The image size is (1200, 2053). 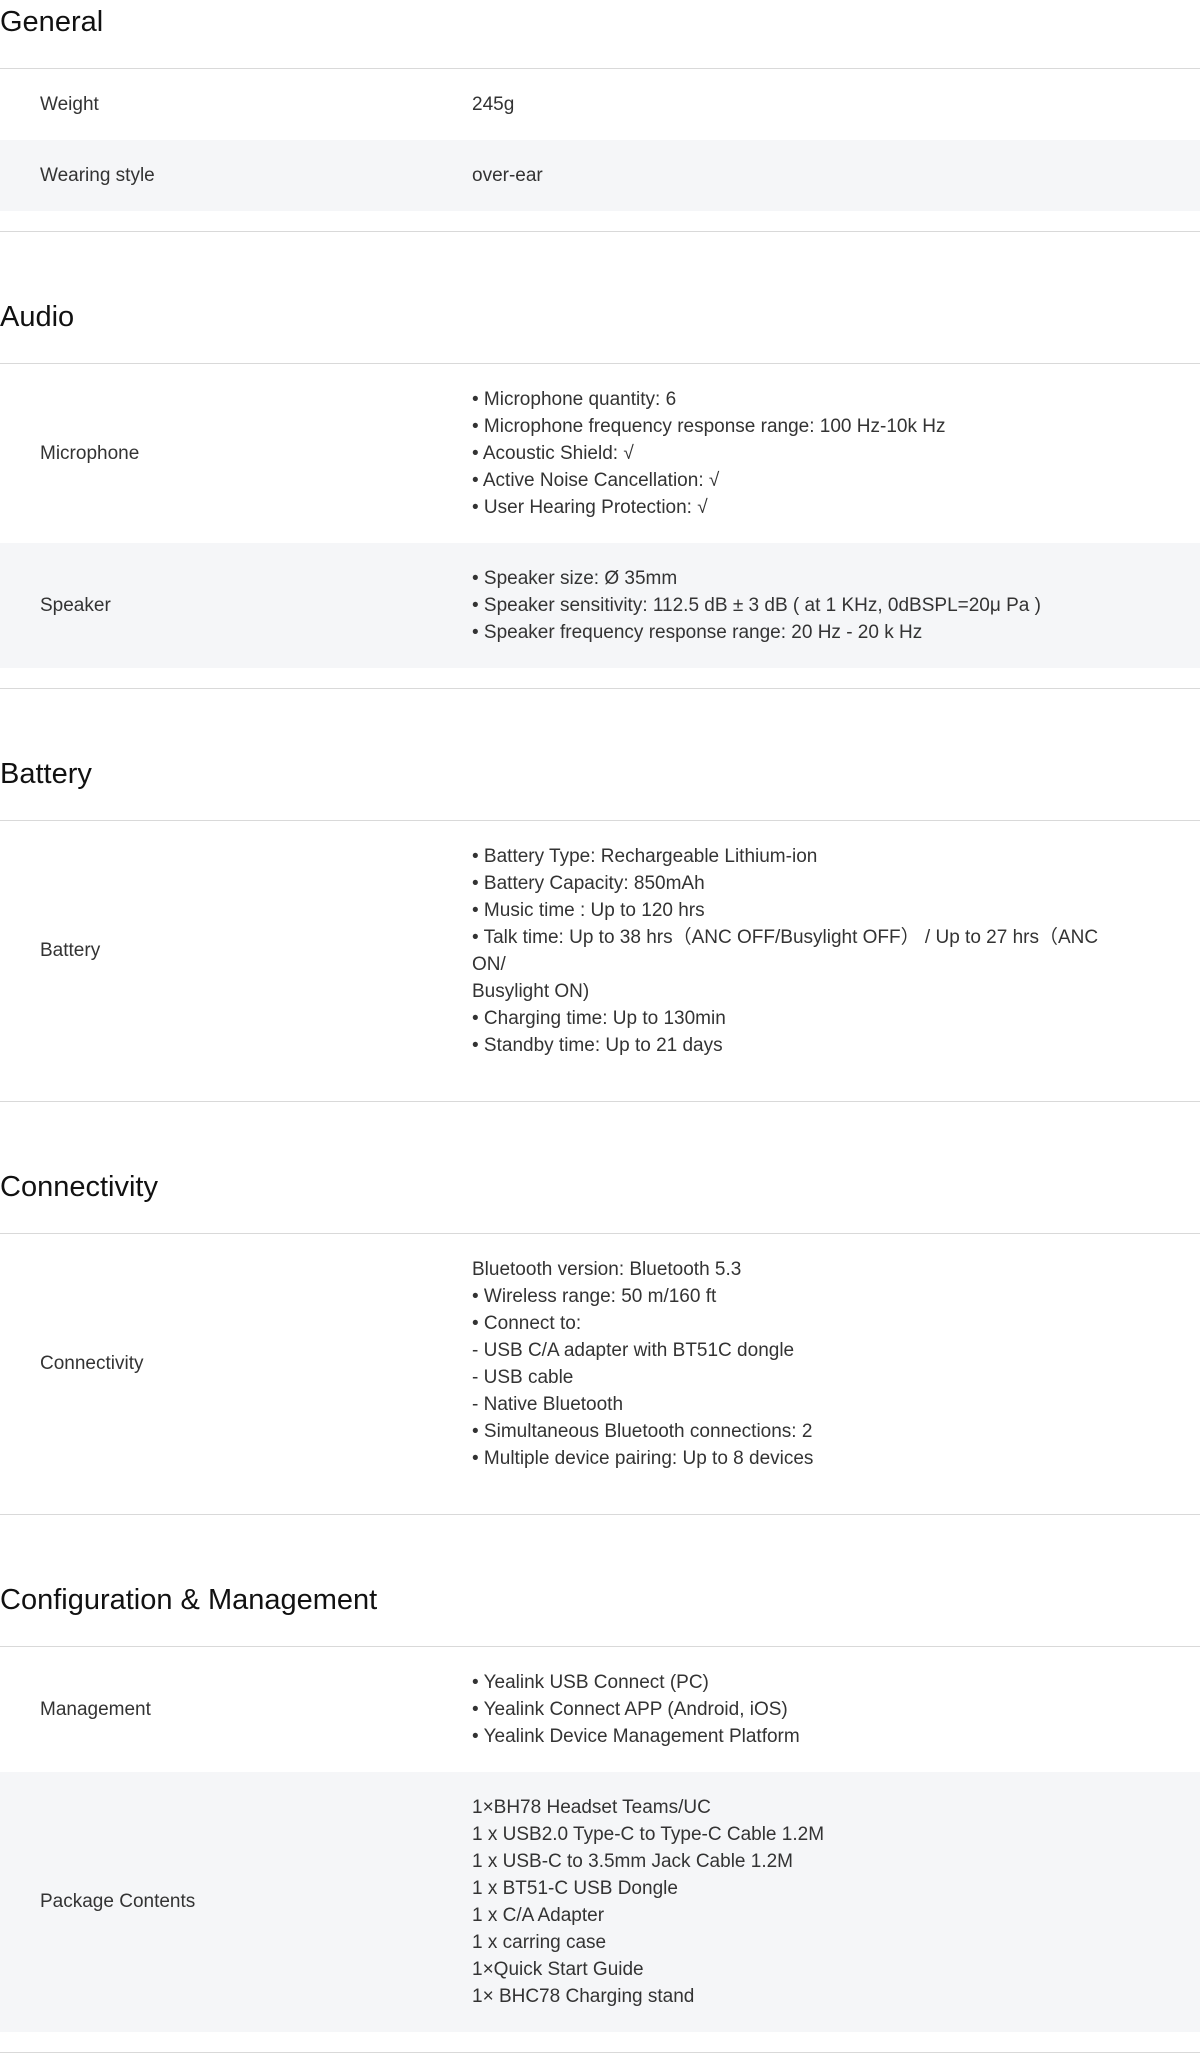 I want to click on spec-value-line: - USB C/A adapter with BT51C dongle, so click(x=633, y=1350).